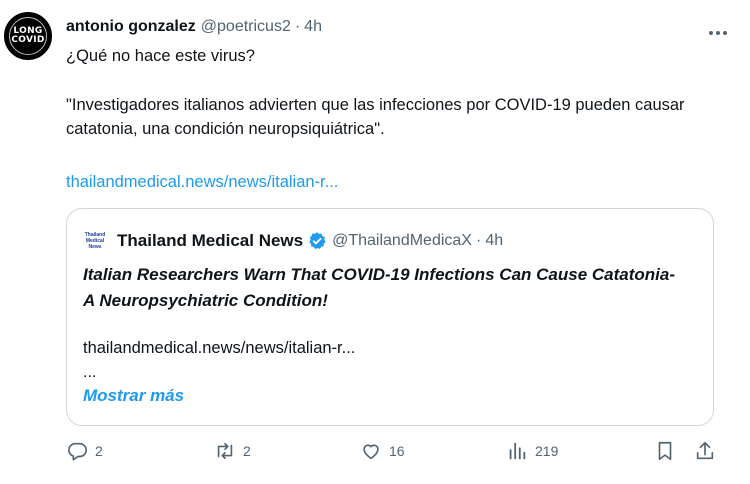 Image resolution: width=750 pixels, height=484 pixels. I want to click on retweet-count: 2, so click(247, 451).